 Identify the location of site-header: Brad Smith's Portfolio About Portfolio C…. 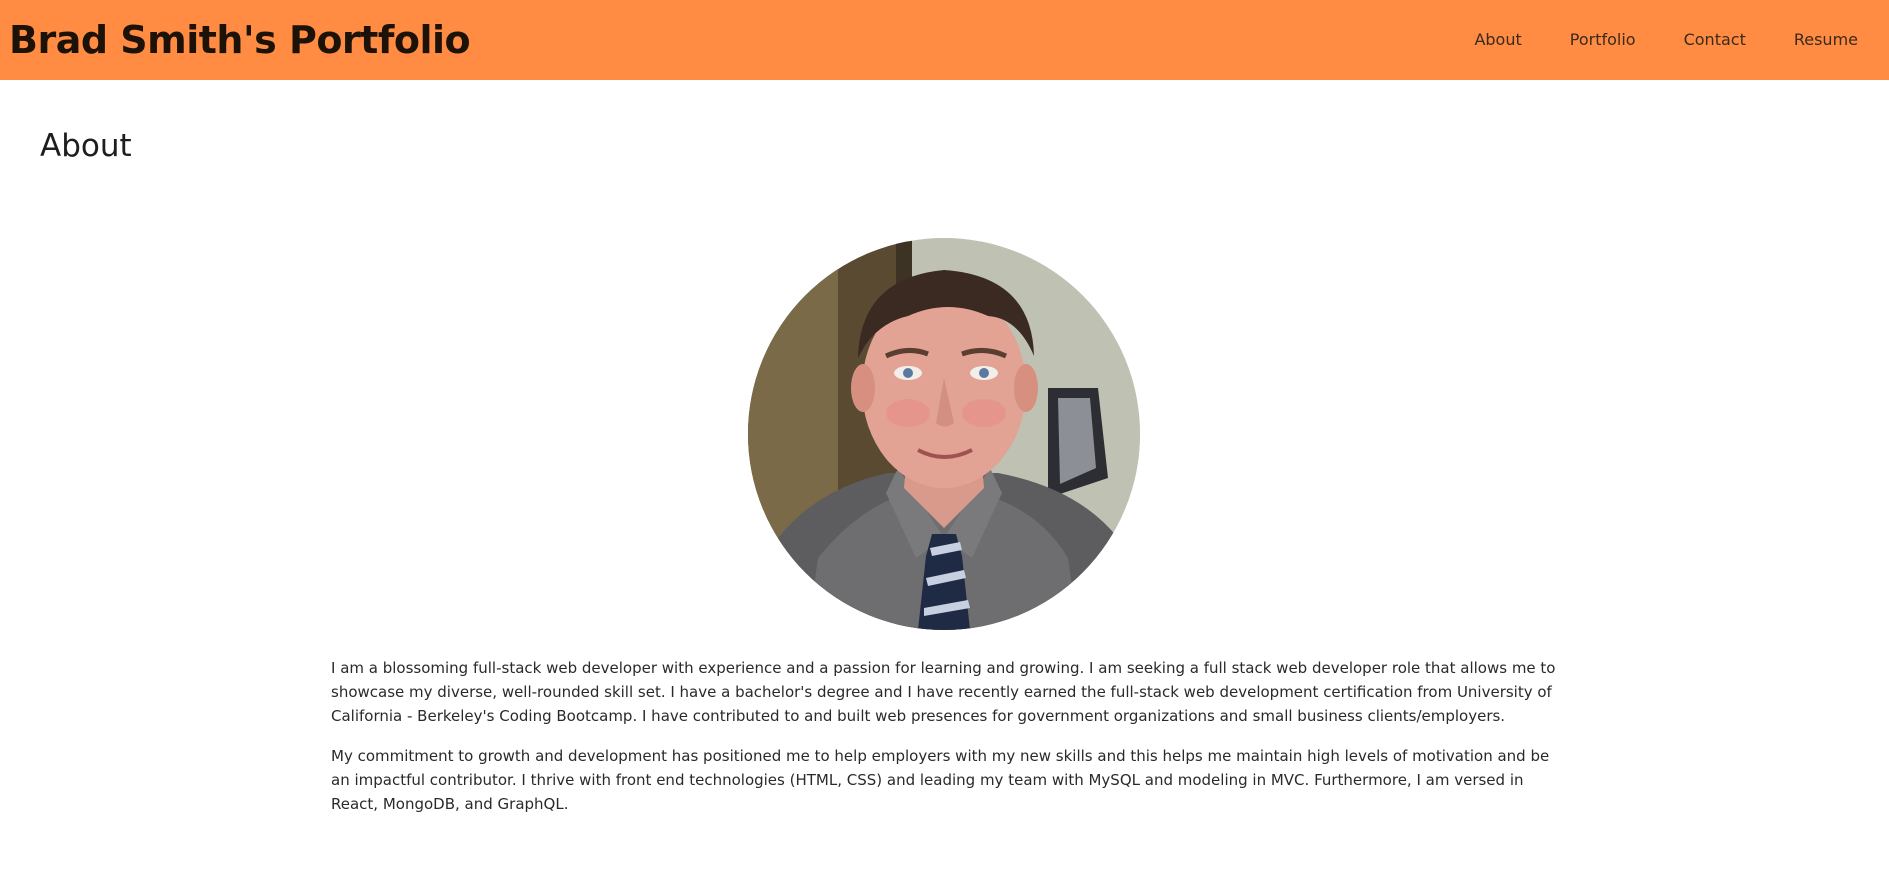
(944, 40).